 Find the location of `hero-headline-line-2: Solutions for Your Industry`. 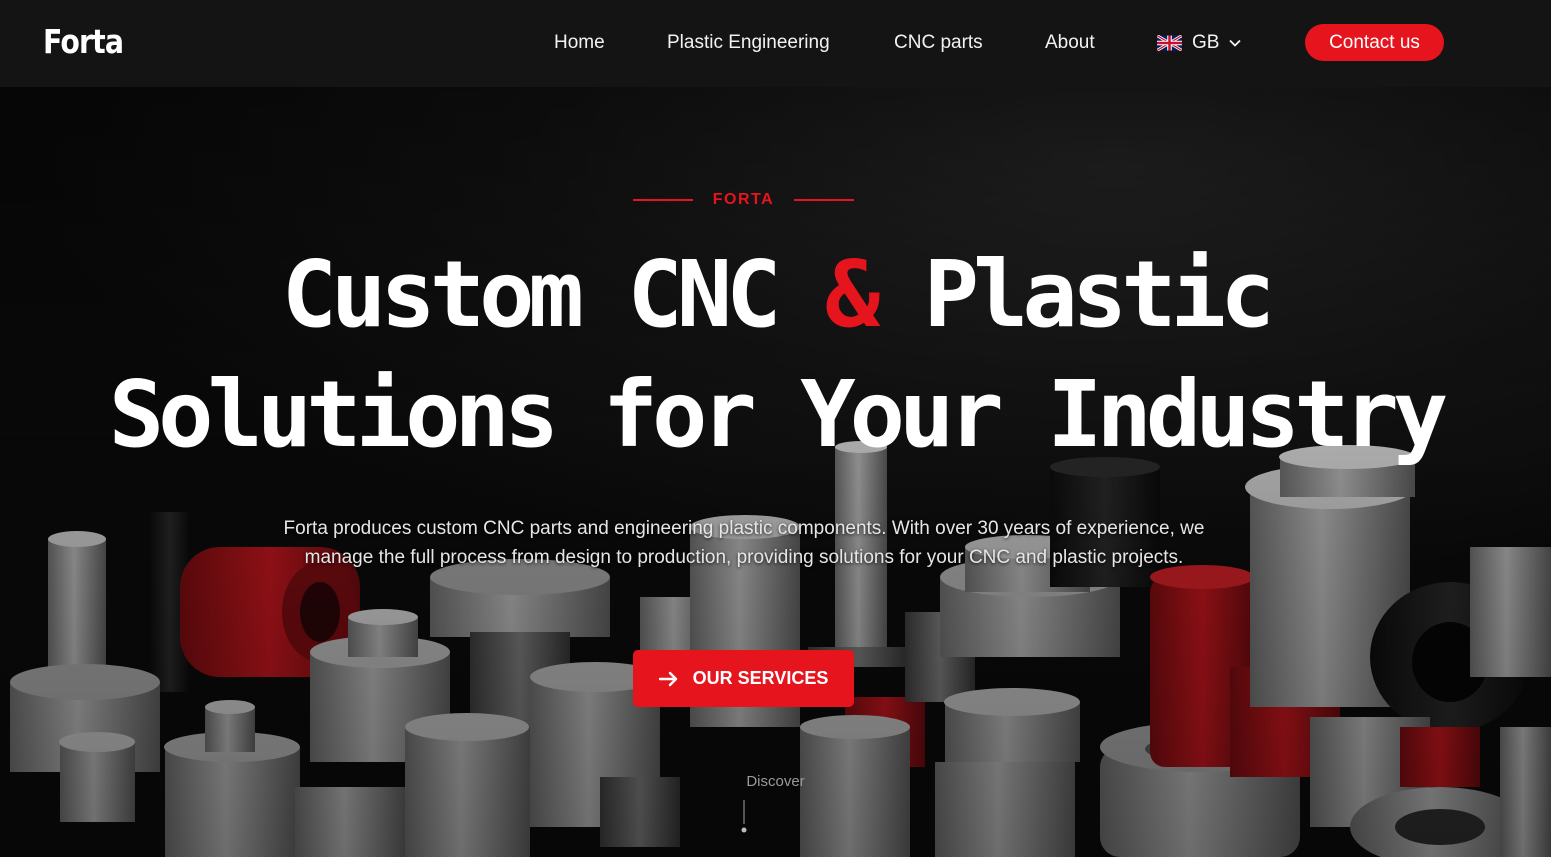

hero-headline-line-2: Solutions for Your Industry is located at coordinates (778, 414).